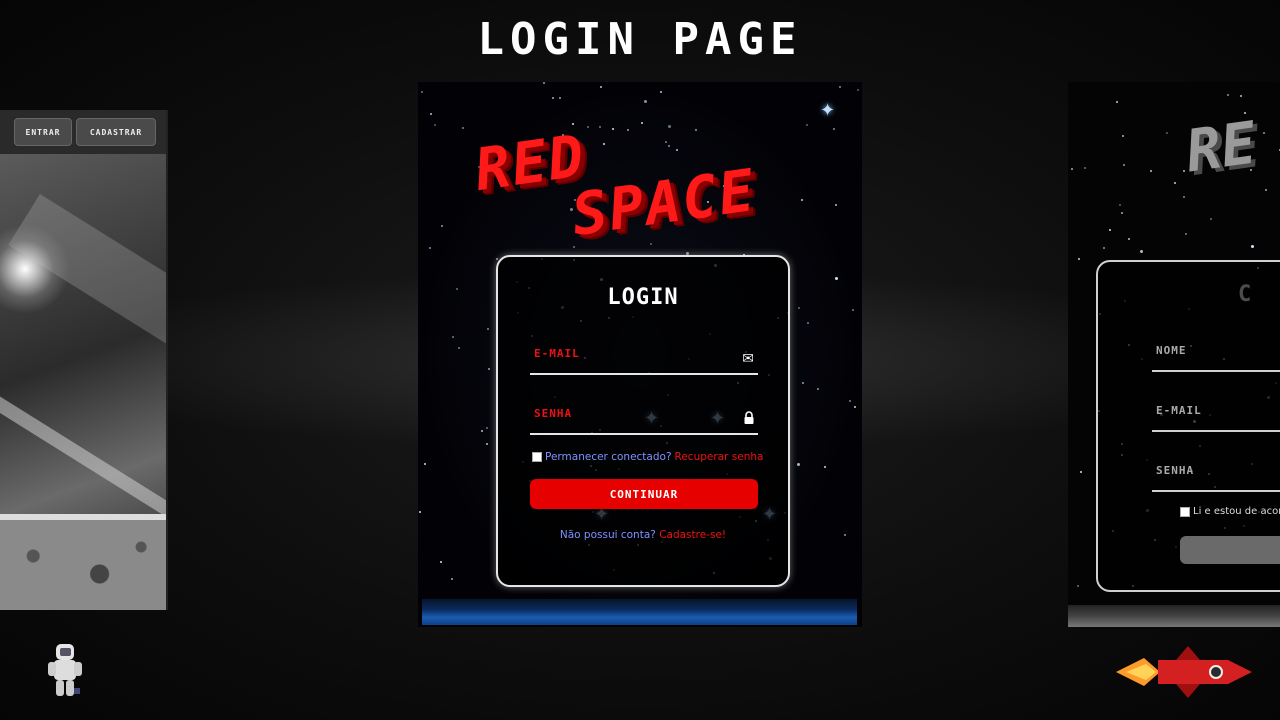  I want to click on terms-row: Li e estou de acor, so click(1230, 511).